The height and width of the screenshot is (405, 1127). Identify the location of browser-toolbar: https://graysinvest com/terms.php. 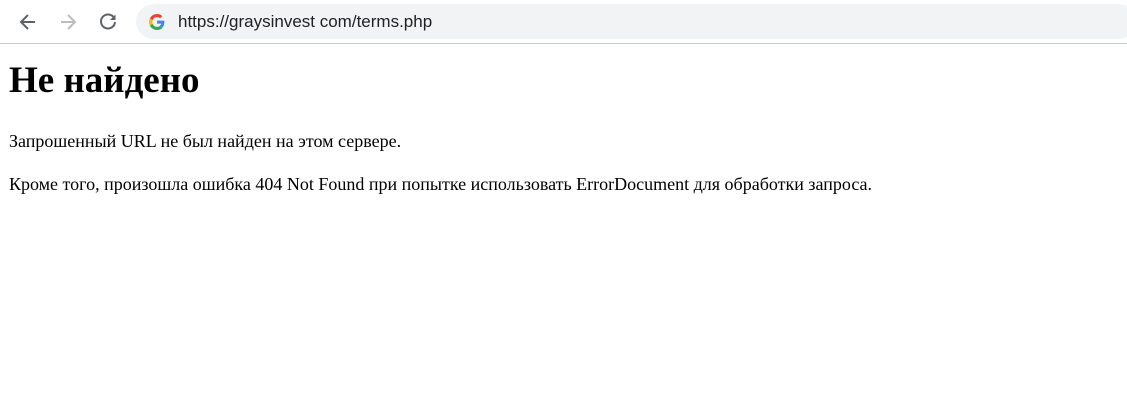
(563, 22).